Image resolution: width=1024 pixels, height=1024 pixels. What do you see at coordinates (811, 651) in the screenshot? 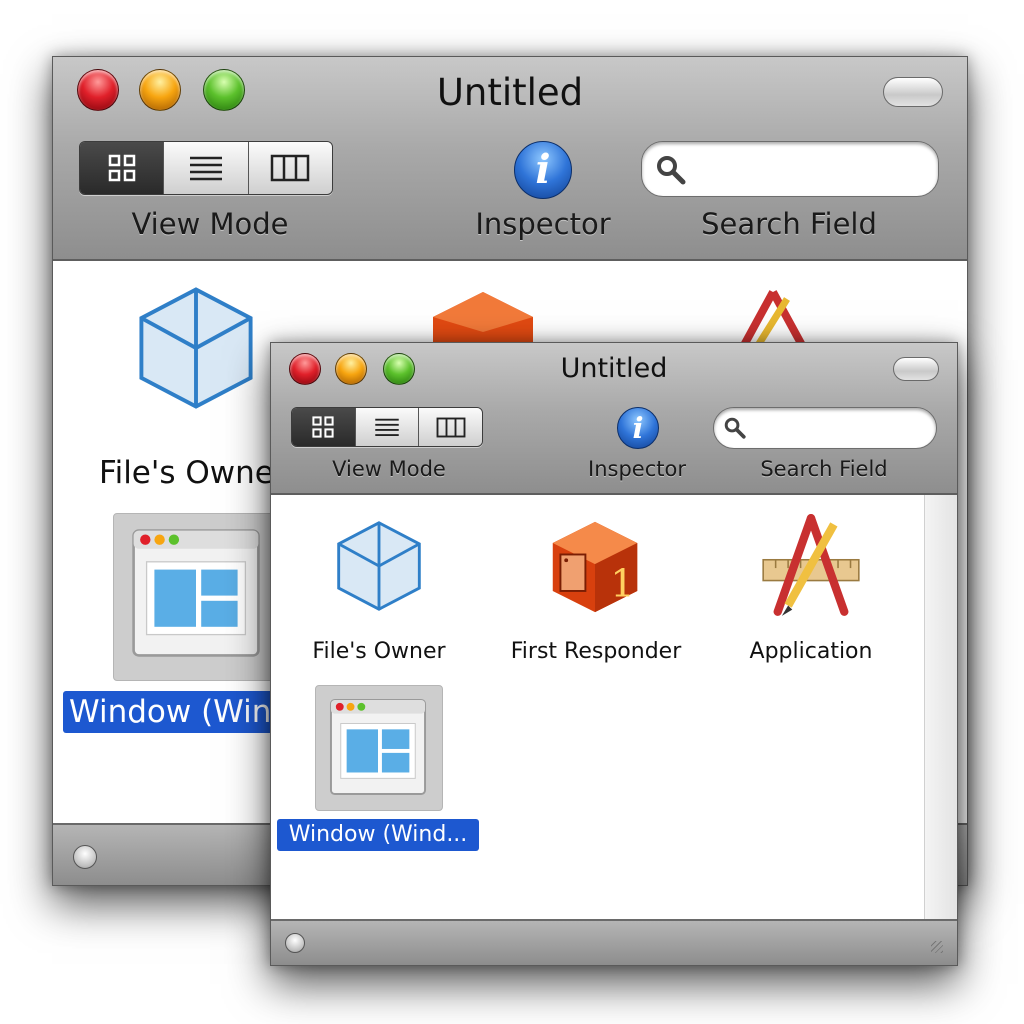
I see `application-label: Application` at bounding box center [811, 651].